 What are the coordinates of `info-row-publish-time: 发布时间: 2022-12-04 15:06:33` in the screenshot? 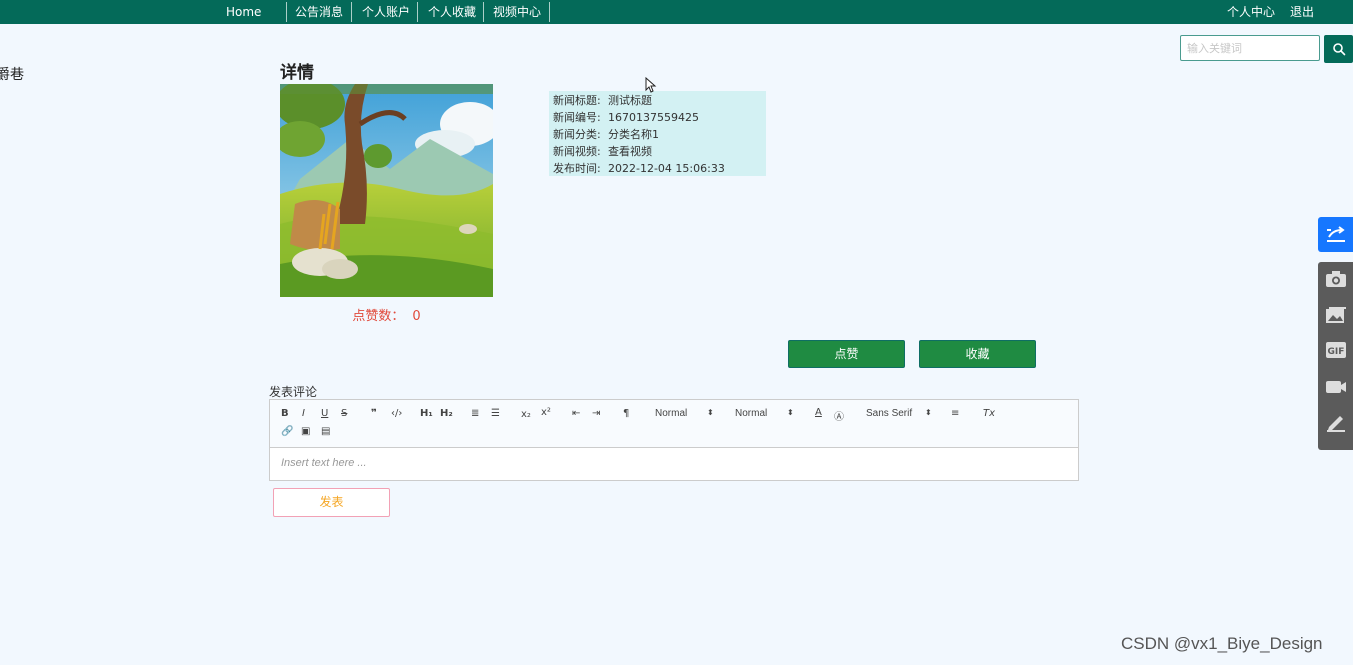 It's located at (639, 168).